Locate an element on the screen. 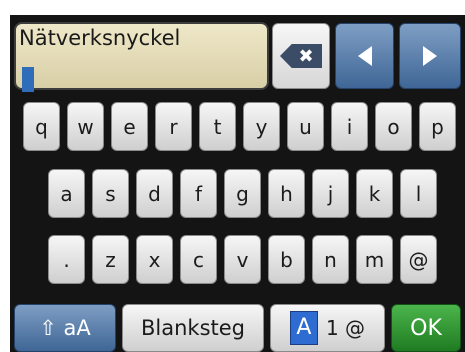  key-i: i is located at coordinates (349, 126).